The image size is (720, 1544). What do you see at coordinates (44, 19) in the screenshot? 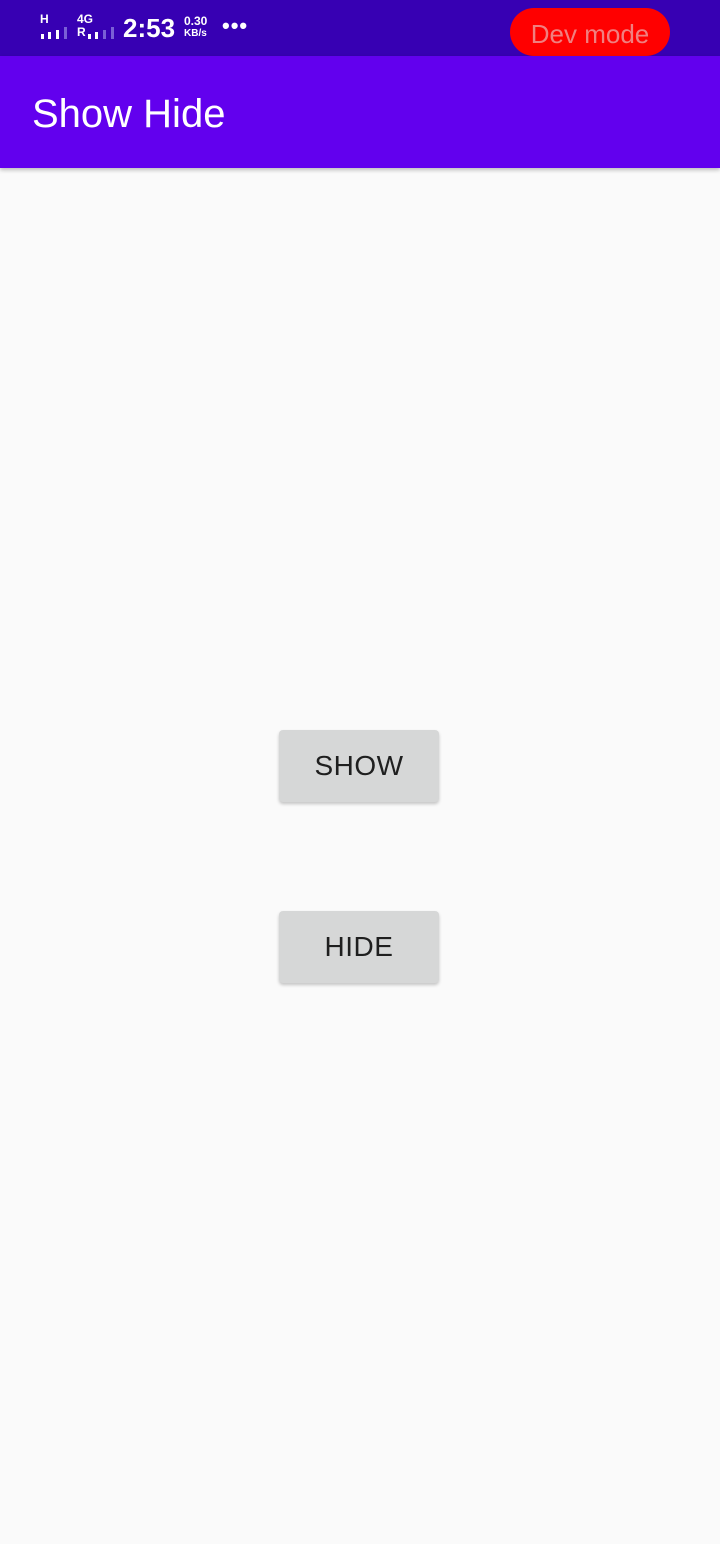
I see `network-type-label: H` at bounding box center [44, 19].